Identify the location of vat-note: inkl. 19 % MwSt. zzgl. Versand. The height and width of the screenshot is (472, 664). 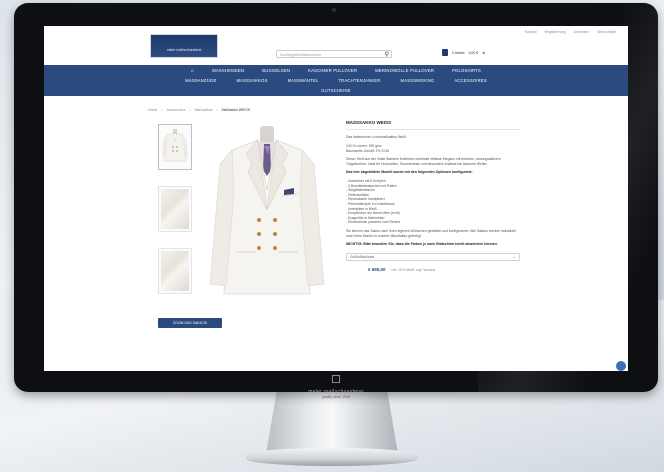
(413, 269).